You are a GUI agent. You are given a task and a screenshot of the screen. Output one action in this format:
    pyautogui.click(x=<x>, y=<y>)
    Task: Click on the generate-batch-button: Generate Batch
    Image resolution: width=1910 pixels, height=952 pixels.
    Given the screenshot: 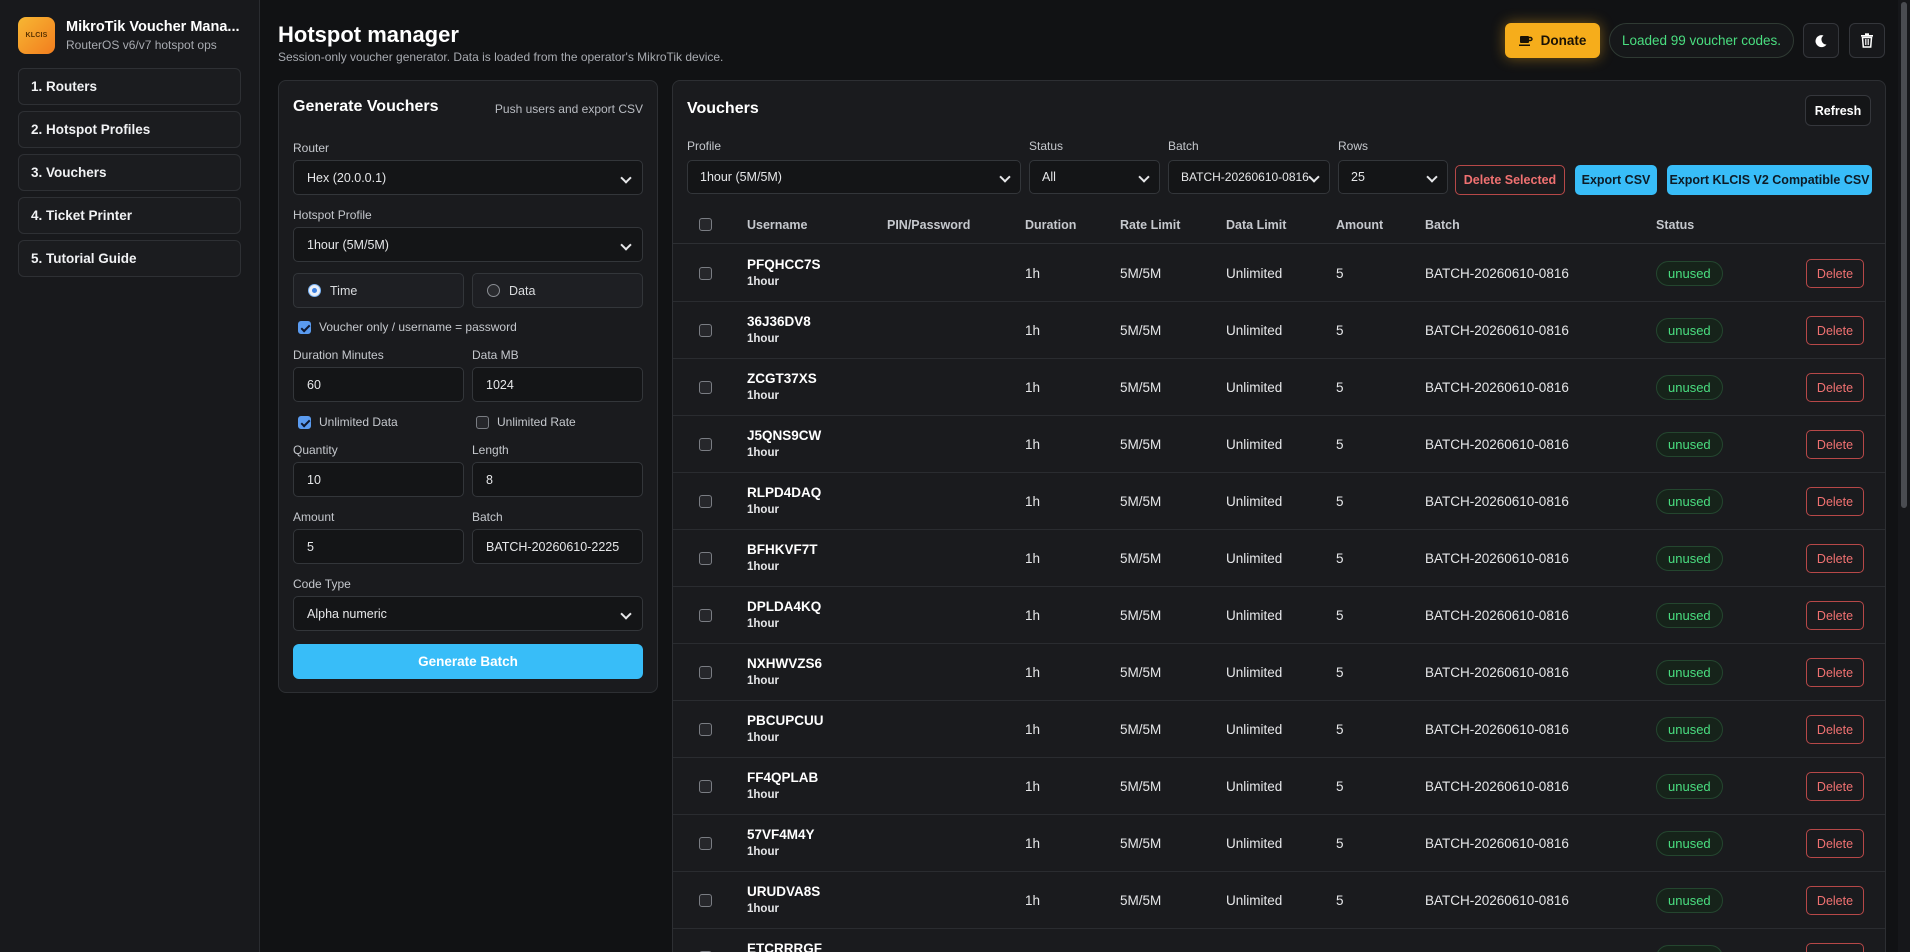 What is the action you would take?
    pyautogui.click(x=468, y=661)
    